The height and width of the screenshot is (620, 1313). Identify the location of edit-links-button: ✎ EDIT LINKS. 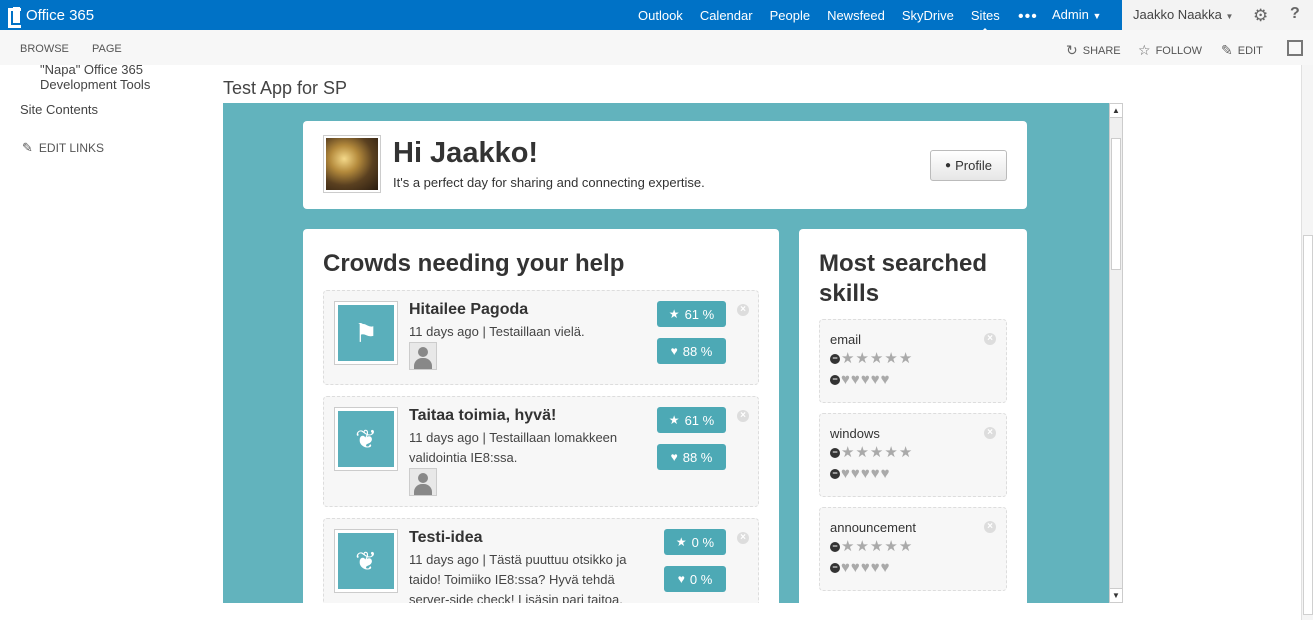
(63, 148).